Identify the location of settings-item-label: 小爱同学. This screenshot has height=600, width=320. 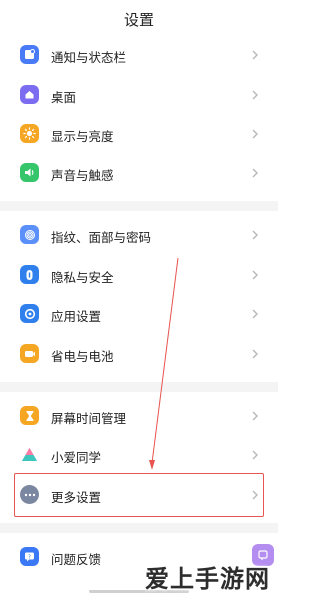
(76, 457).